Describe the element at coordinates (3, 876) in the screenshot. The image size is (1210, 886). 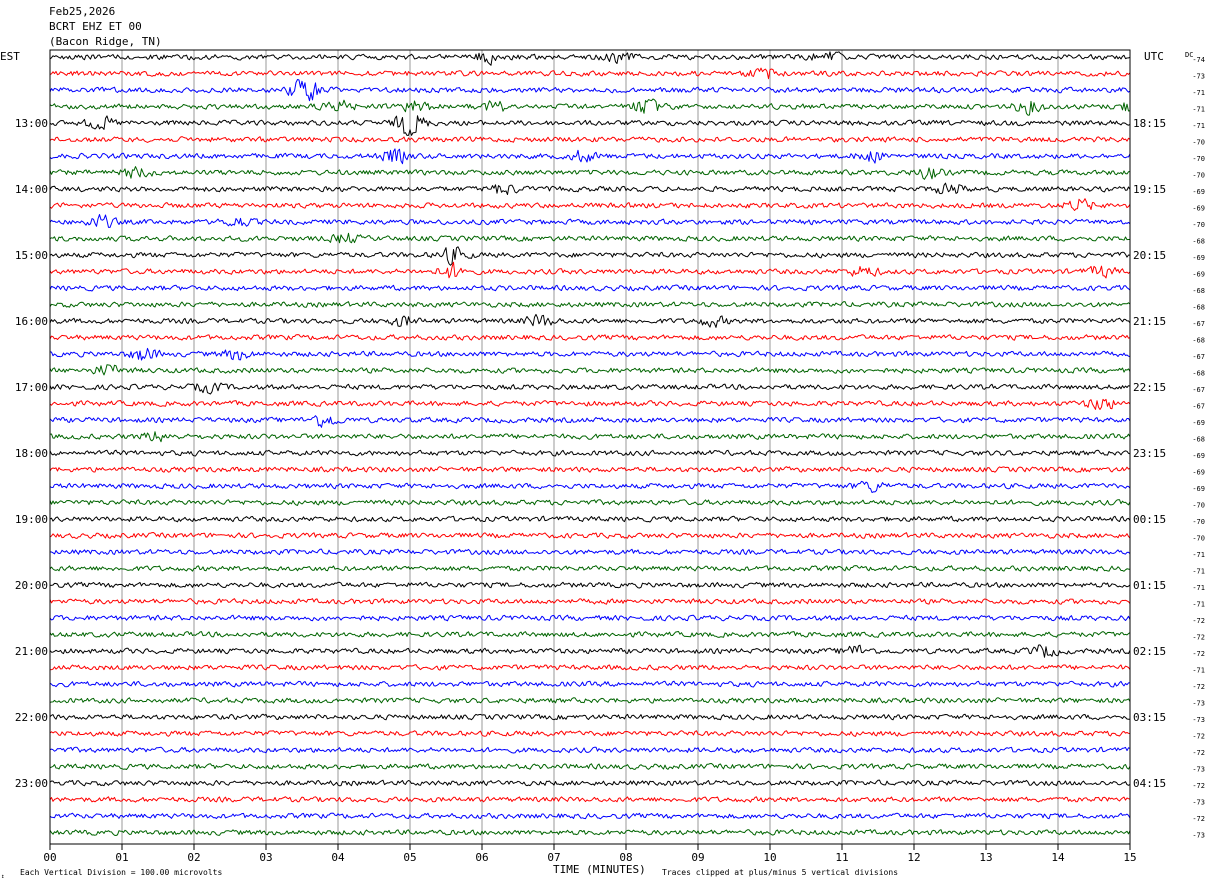
I see `corner-mark: ↕` at that location.